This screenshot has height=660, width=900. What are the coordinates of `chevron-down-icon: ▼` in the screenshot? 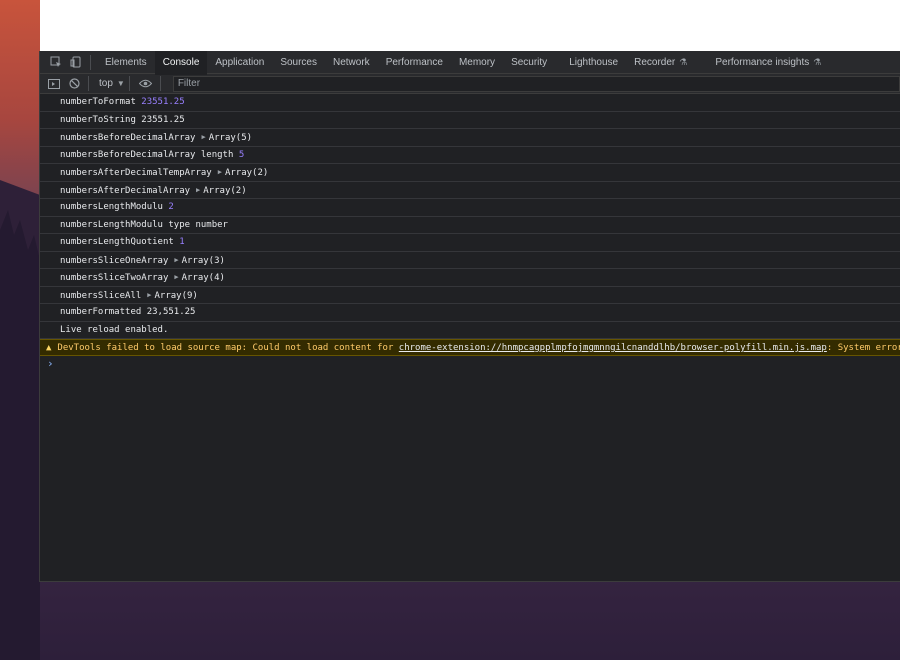 It's located at (120, 83).